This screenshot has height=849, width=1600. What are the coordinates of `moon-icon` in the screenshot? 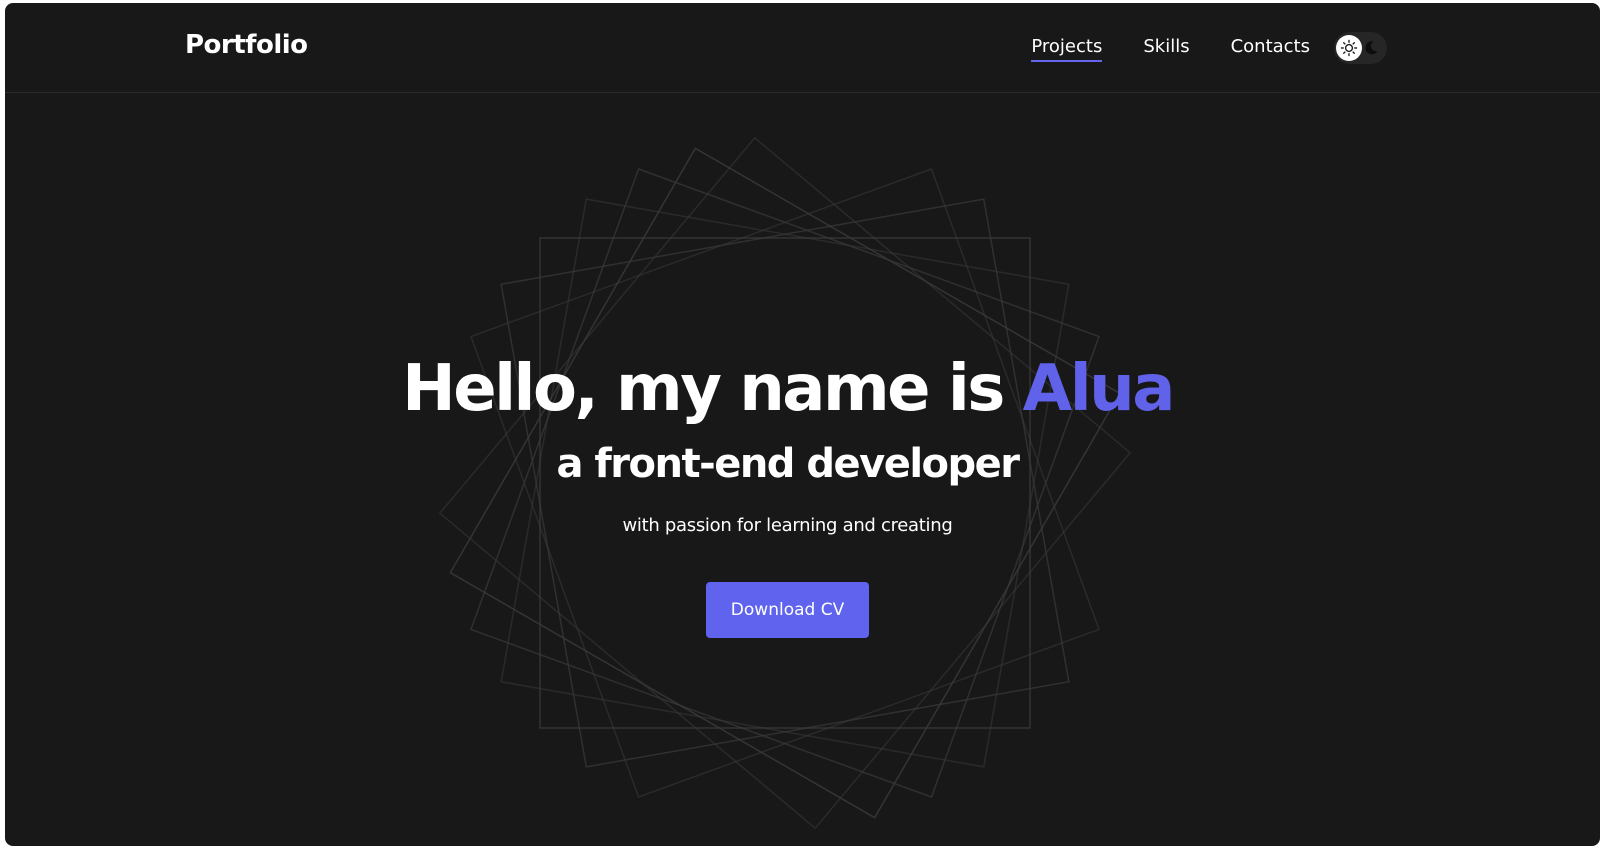 It's located at (1371, 48).